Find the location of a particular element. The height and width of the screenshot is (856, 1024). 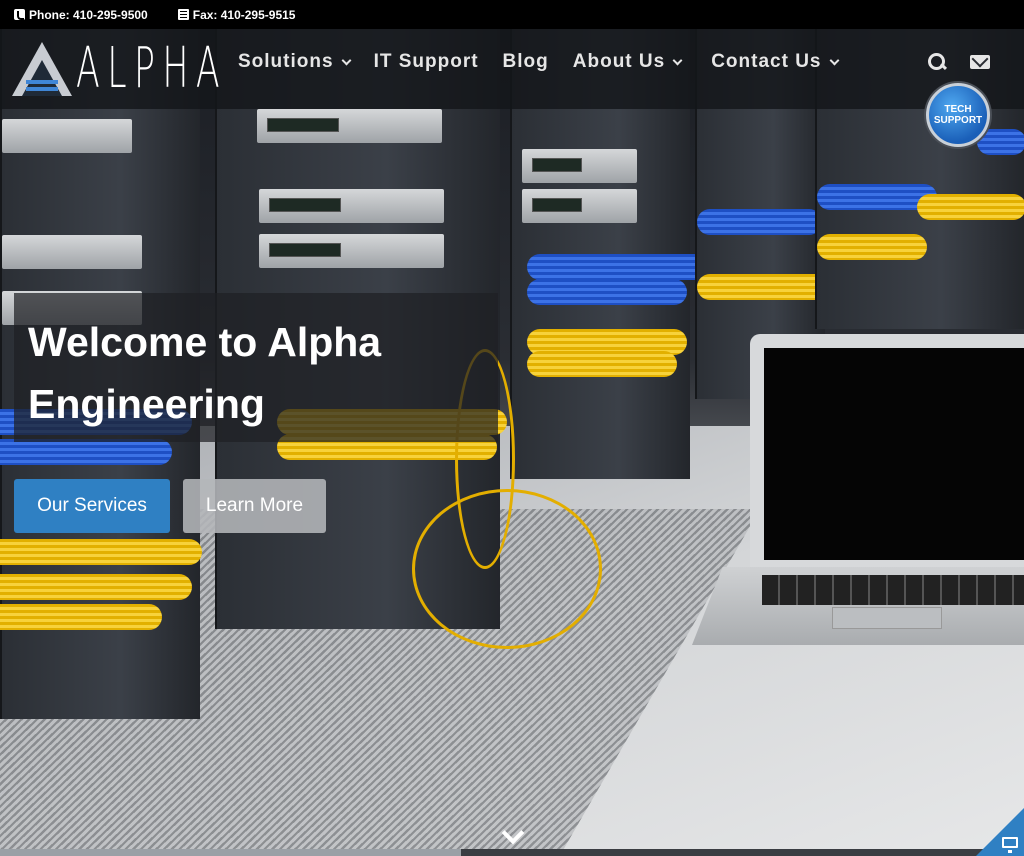

logo-text: ALPHA is located at coordinates (152, 68).